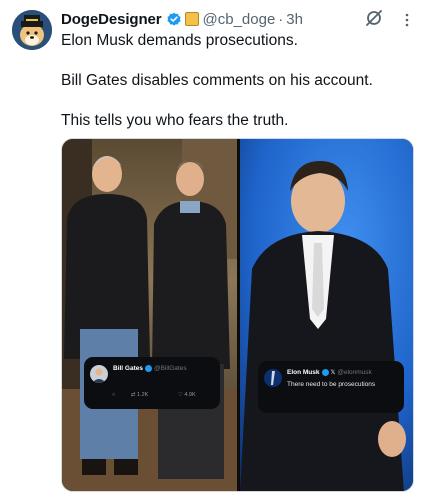 The width and height of the screenshot is (426, 500). What do you see at coordinates (114, 395) in the screenshot?
I see `card-reply-icon: ○` at bounding box center [114, 395].